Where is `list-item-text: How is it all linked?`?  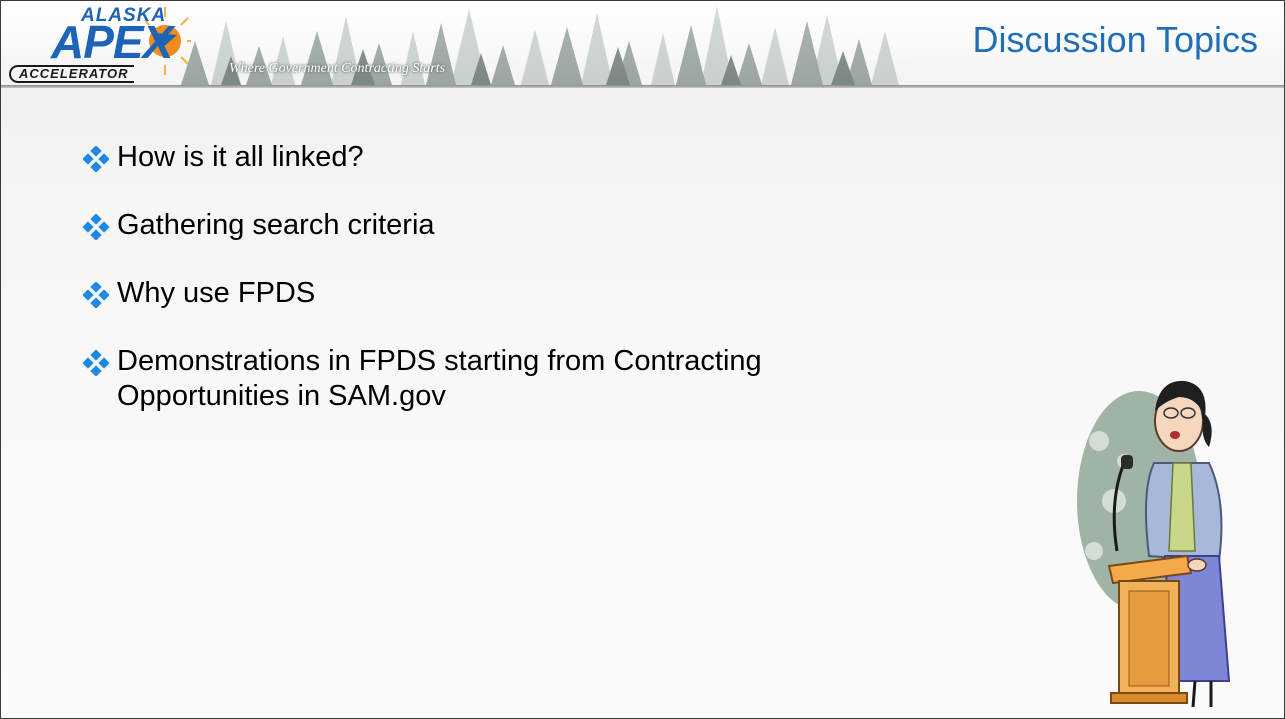 list-item-text: How is it all linked? is located at coordinates (240, 157).